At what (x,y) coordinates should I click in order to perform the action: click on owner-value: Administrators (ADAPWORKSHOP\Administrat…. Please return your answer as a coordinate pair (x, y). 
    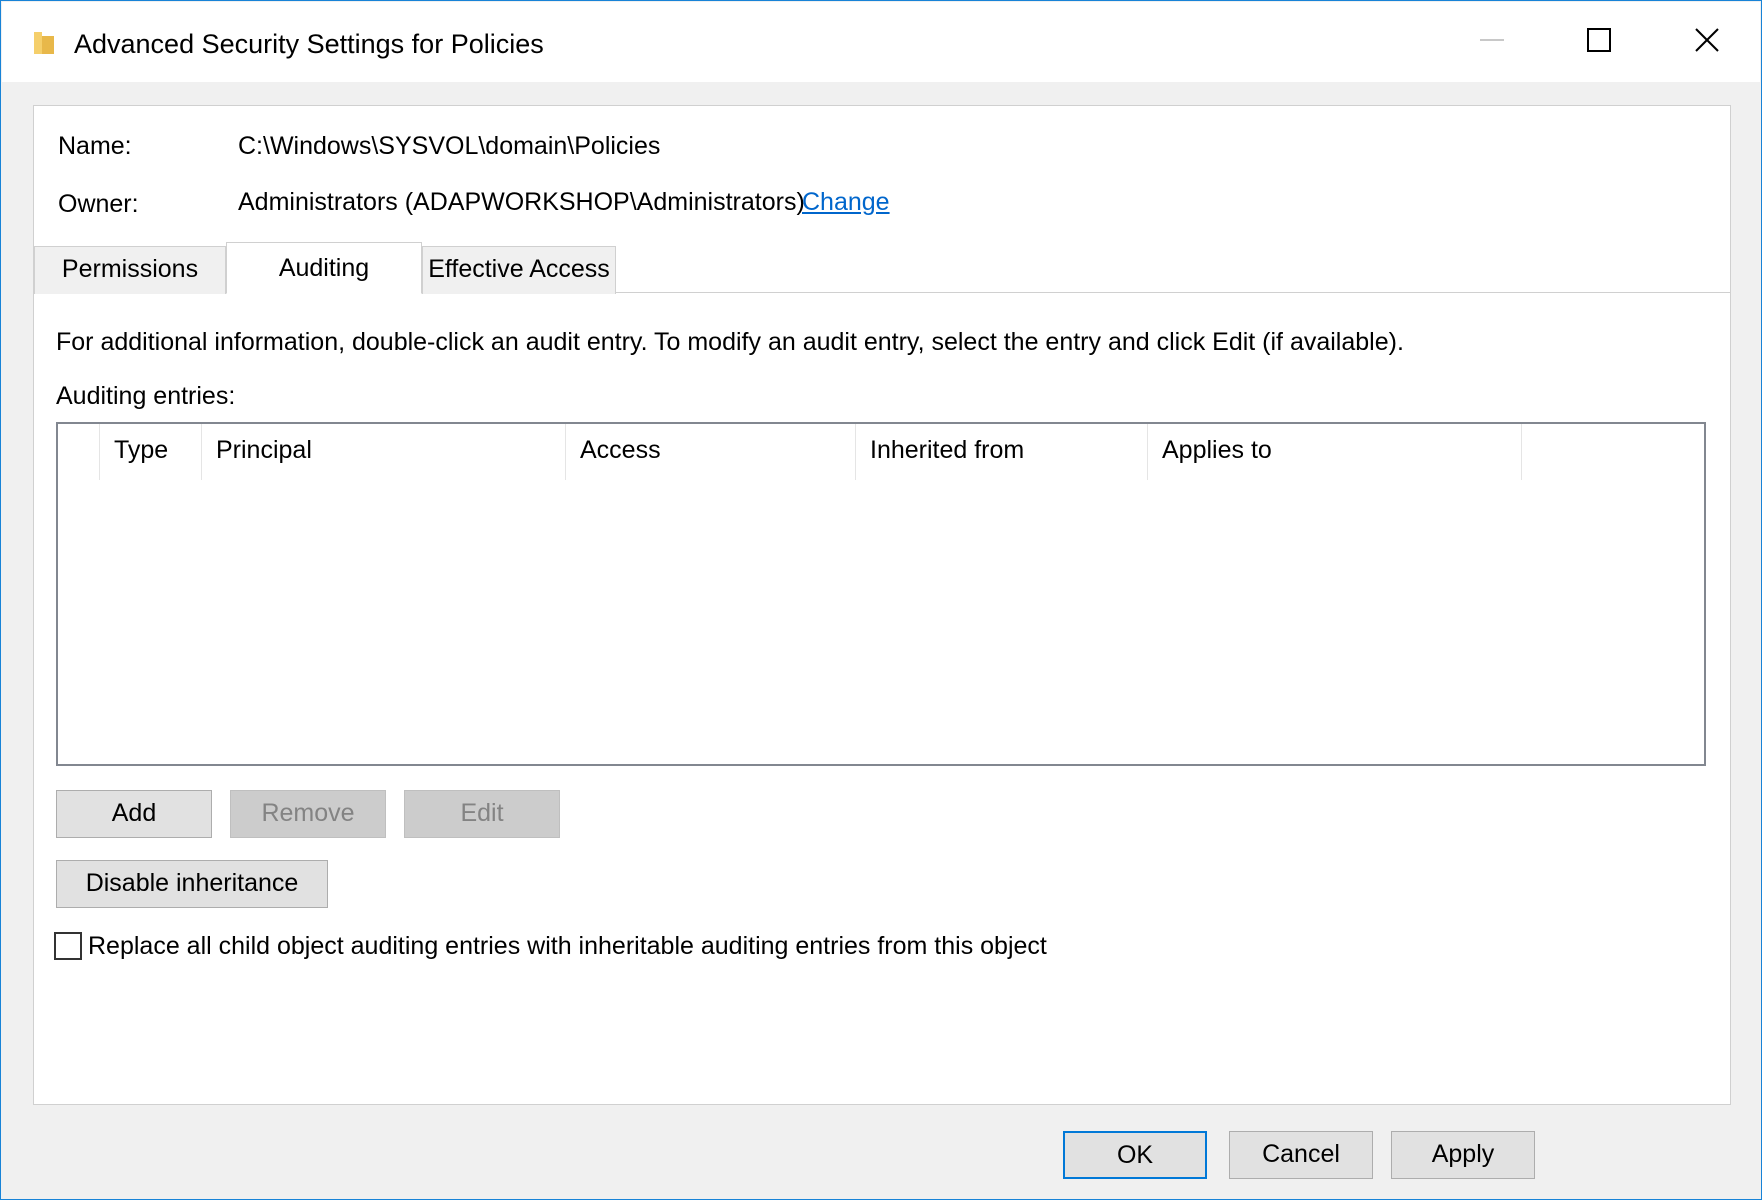
    Looking at the image, I should click on (521, 202).